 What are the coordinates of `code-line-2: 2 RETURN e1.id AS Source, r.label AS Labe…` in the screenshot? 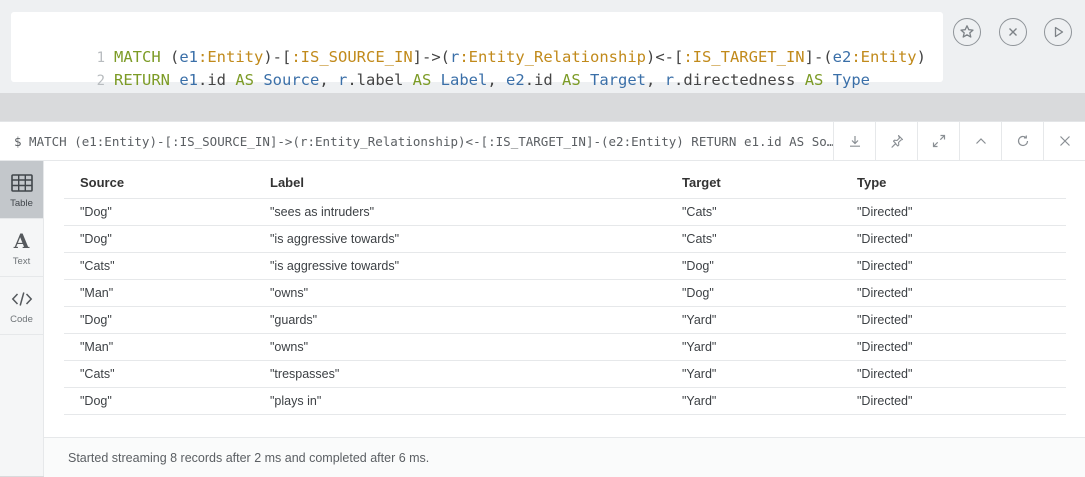 It's located at (440, 68).